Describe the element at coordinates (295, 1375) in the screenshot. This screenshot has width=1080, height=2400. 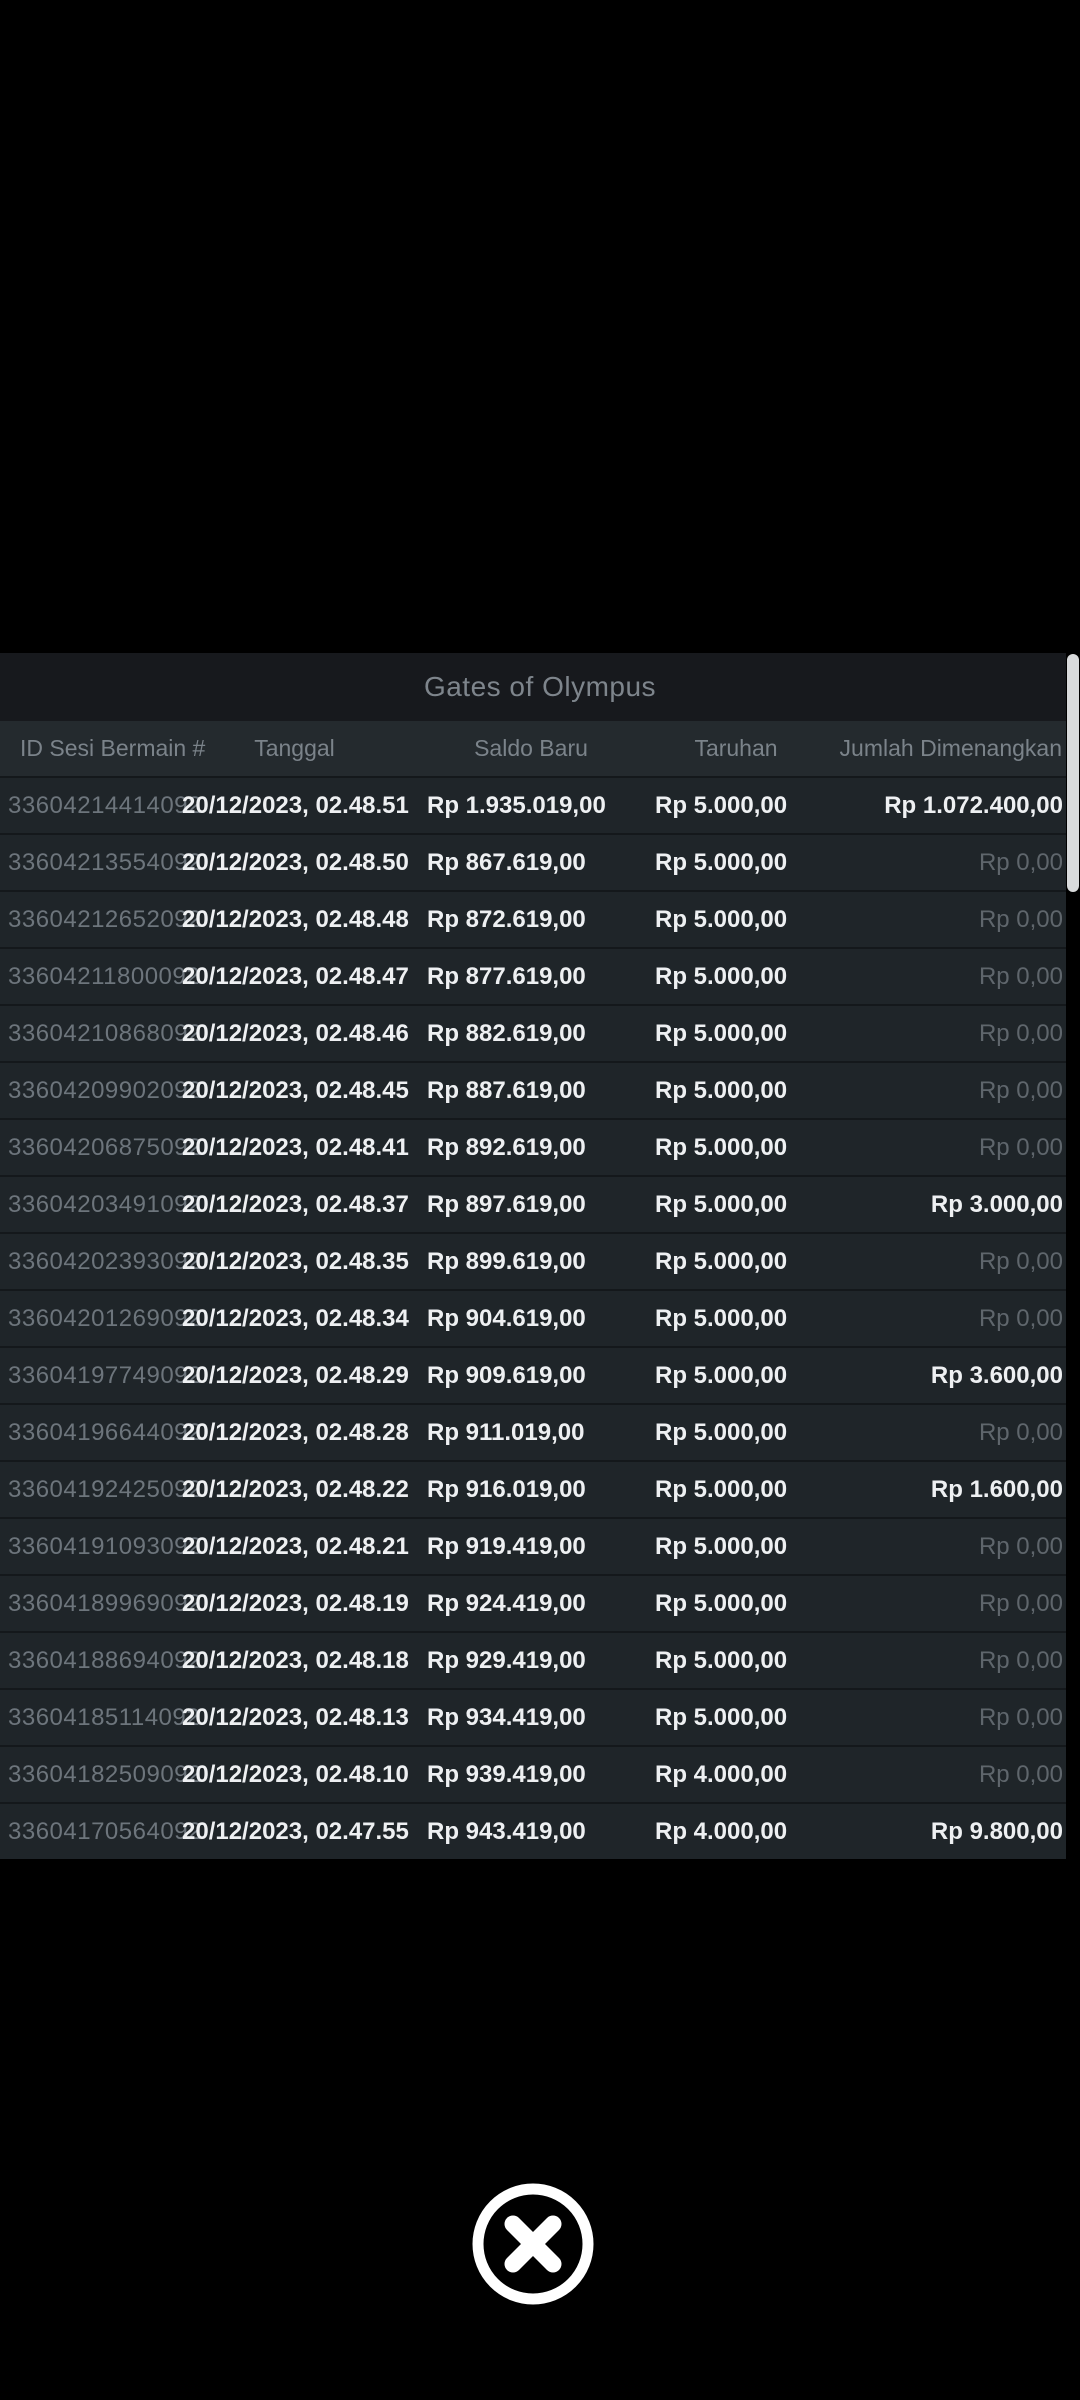
I see `cell-date: 20/12/2023, 02.48.29` at that location.